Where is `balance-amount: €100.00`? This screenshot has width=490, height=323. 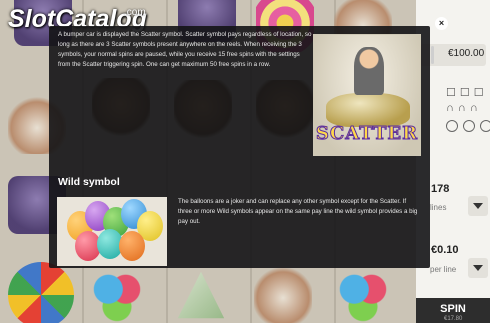
balance-amount: €100.00 is located at coordinates (466, 53).